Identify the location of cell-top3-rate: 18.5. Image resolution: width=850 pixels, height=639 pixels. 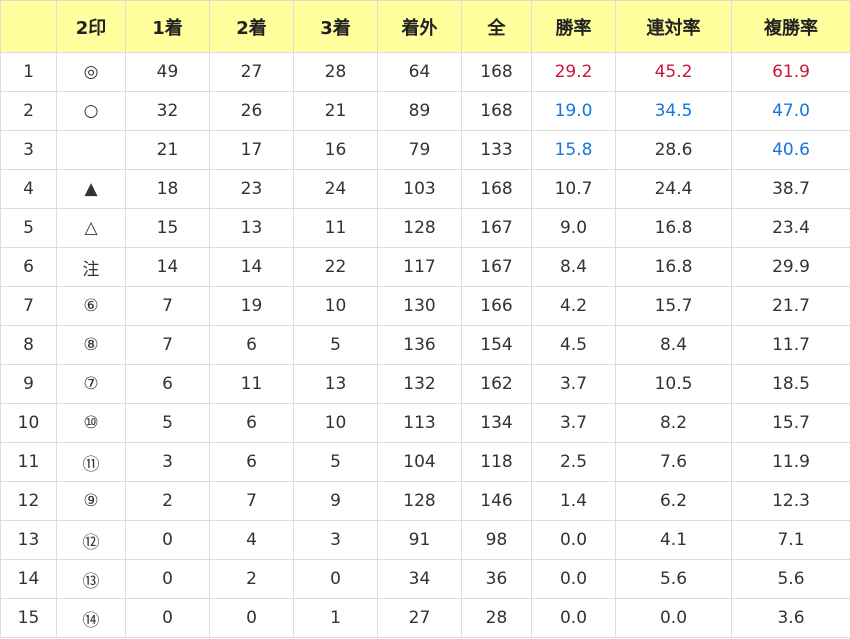
(790, 384).